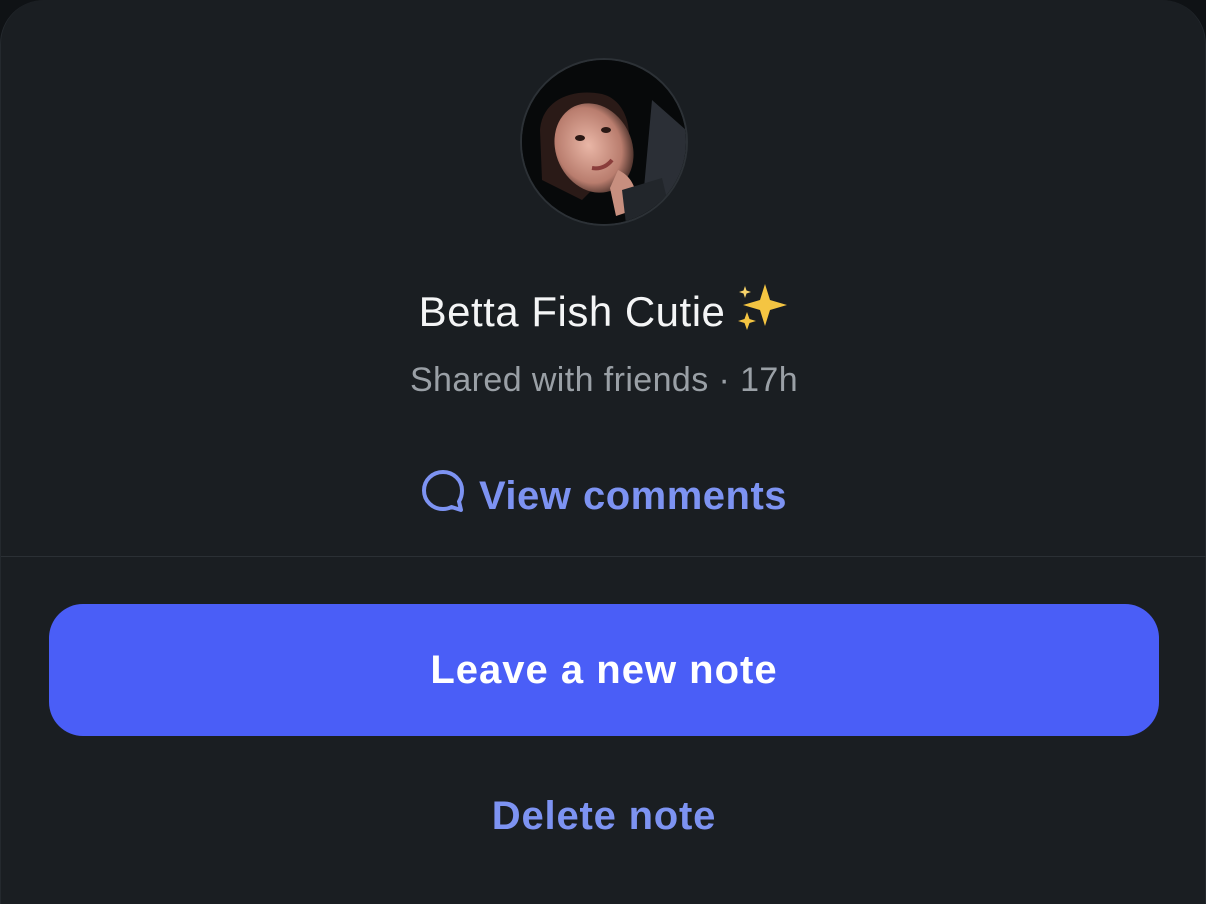 The height and width of the screenshot is (904, 1206). What do you see at coordinates (604, 816) in the screenshot?
I see `delete-note-button: Delete note` at bounding box center [604, 816].